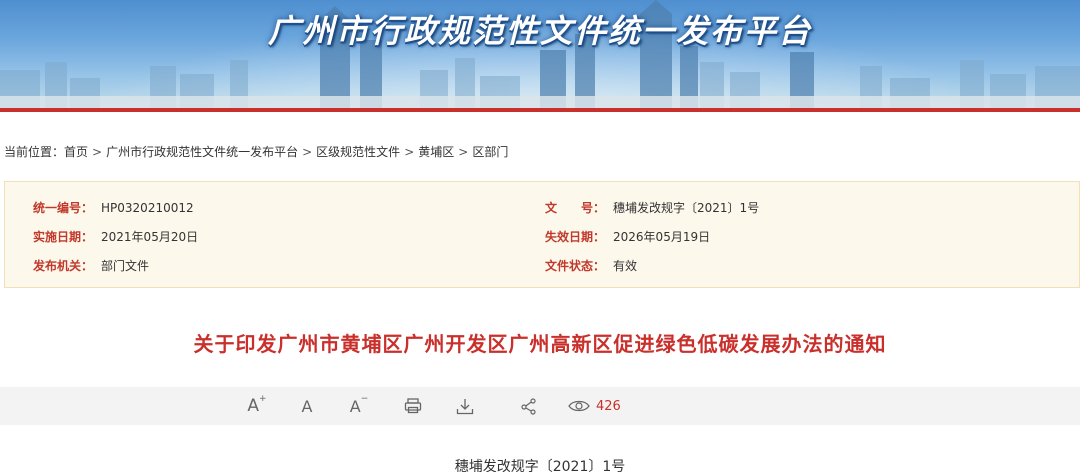  I want to click on expiry-value: 2026年05月19日, so click(662, 237).